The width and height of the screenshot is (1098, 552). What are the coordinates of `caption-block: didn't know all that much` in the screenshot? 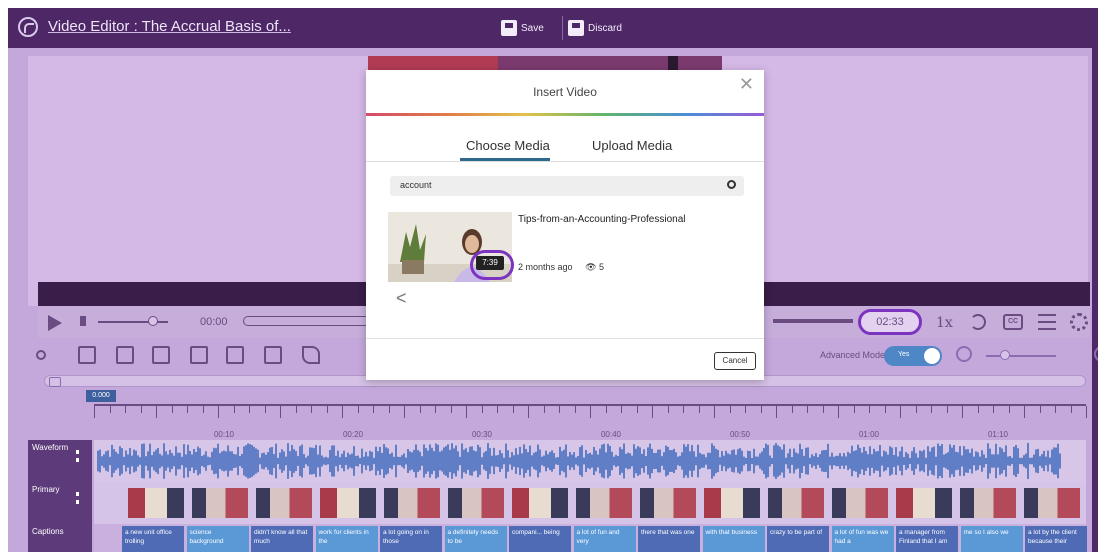 It's located at (282, 539).